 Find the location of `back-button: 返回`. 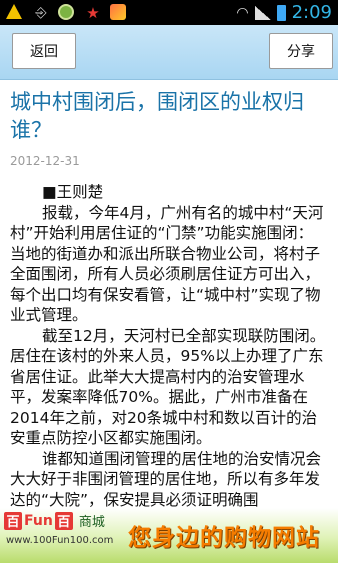

back-button: 返回 is located at coordinates (44, 51).